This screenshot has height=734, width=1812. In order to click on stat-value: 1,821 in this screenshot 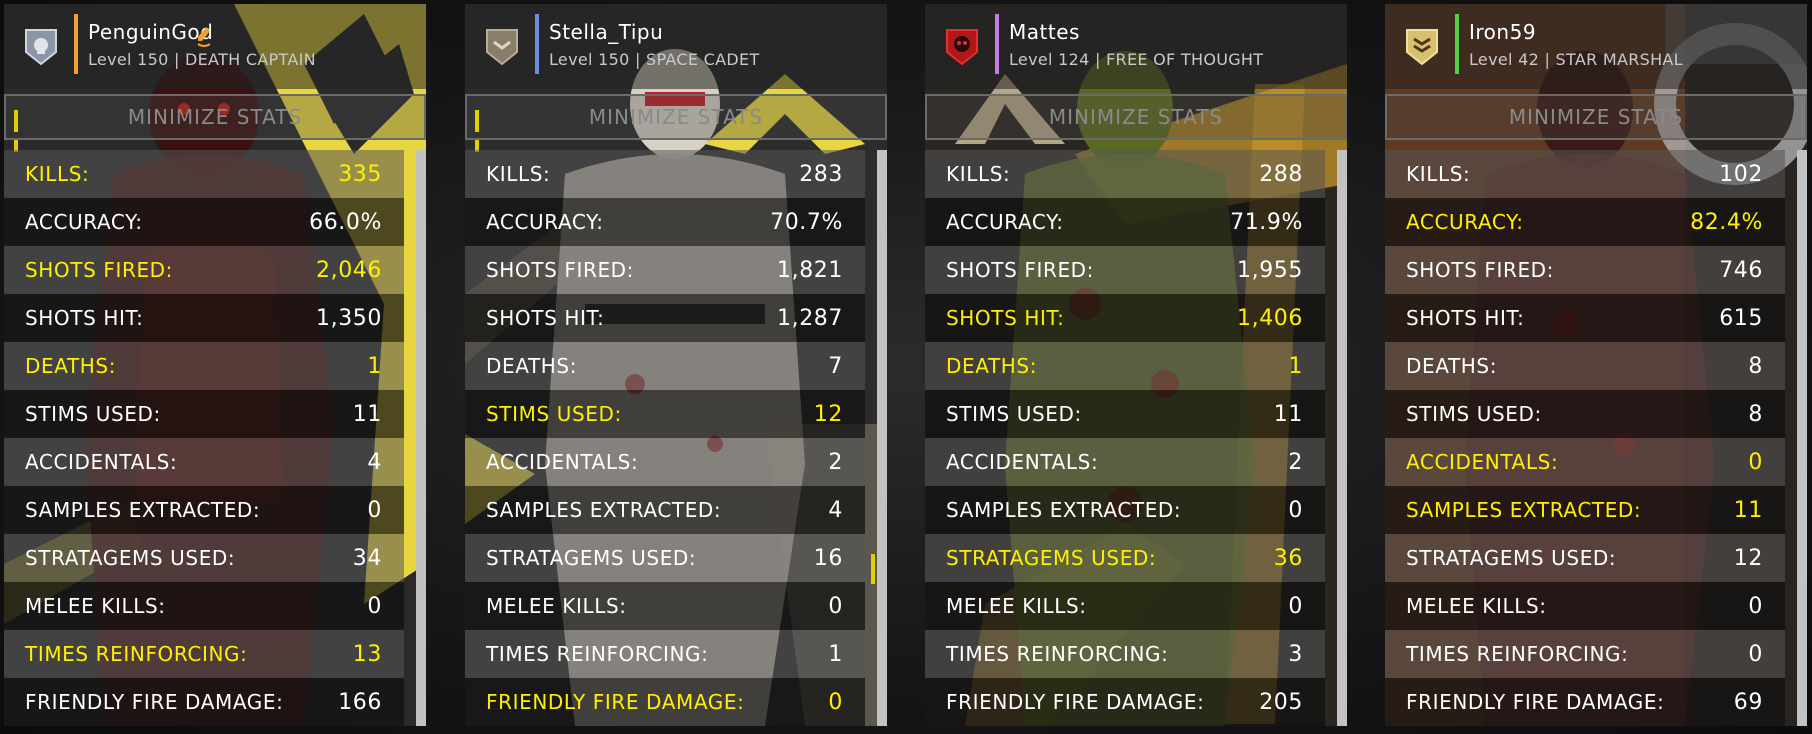, I will do `click(810, 270)`.